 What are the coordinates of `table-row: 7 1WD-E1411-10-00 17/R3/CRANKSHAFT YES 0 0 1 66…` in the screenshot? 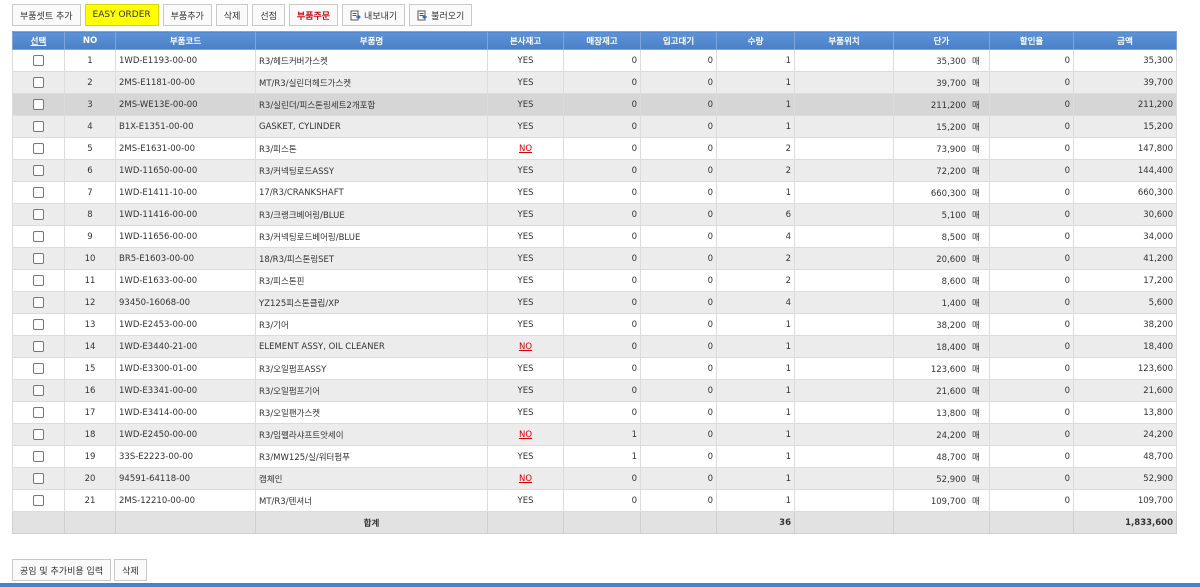 It's located at (594, 192).